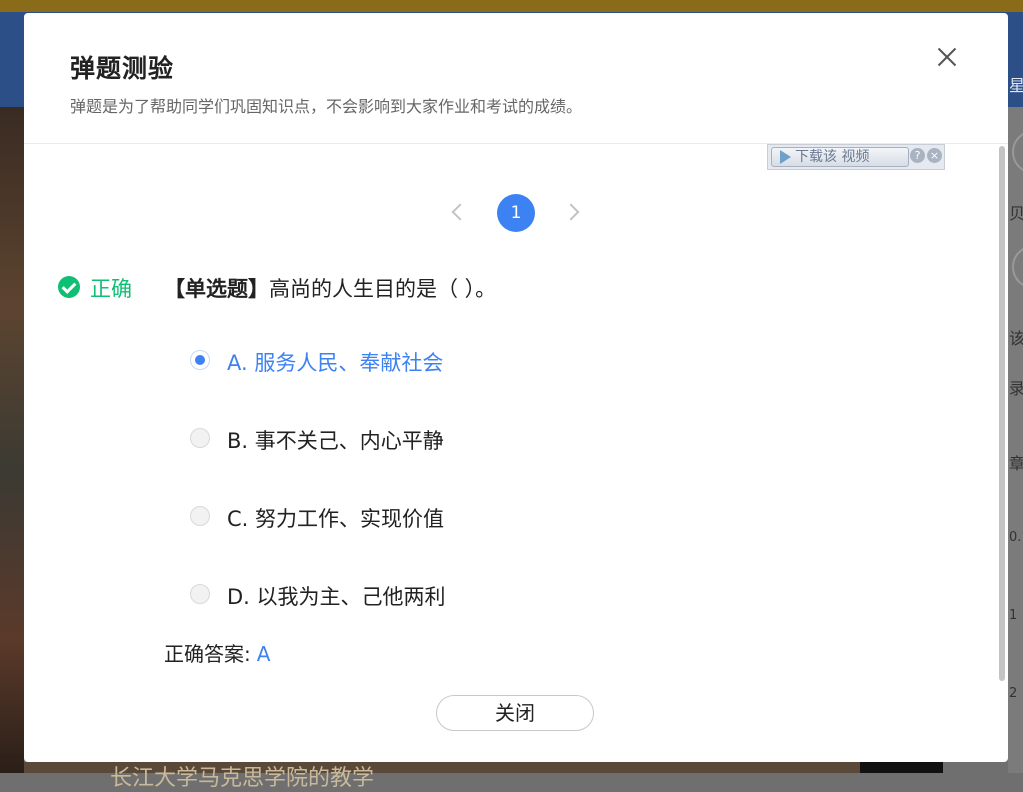 The width and height of the screenshot is (1023, 792). I want to click on chevron-left-icon, so click(460, 212).